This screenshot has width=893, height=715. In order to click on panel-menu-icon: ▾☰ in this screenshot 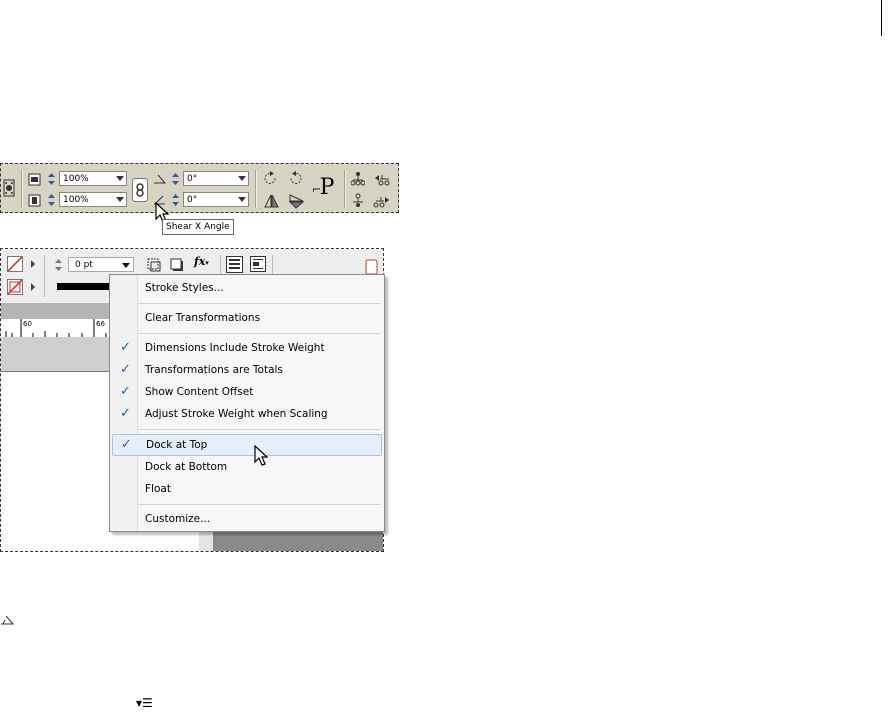, I will do `click(144, 703)`.